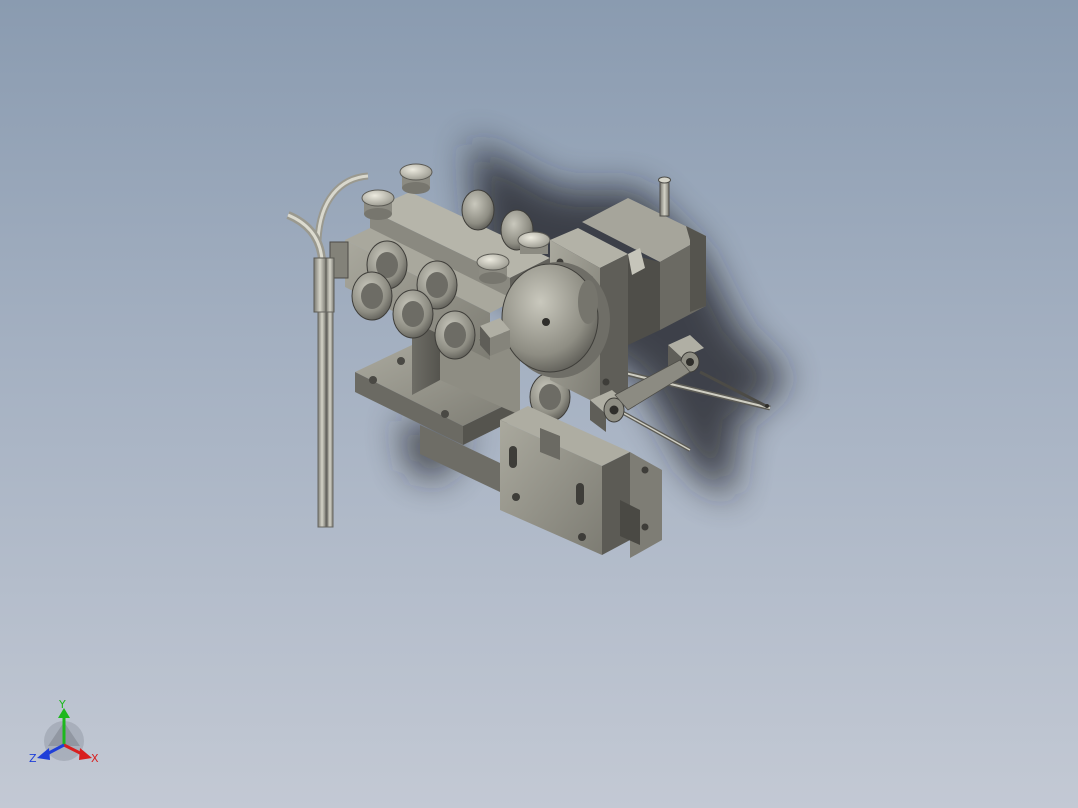 The width and height of the screenshot is (1078, 808). I want to click on mounting-block, so click(581, 482).